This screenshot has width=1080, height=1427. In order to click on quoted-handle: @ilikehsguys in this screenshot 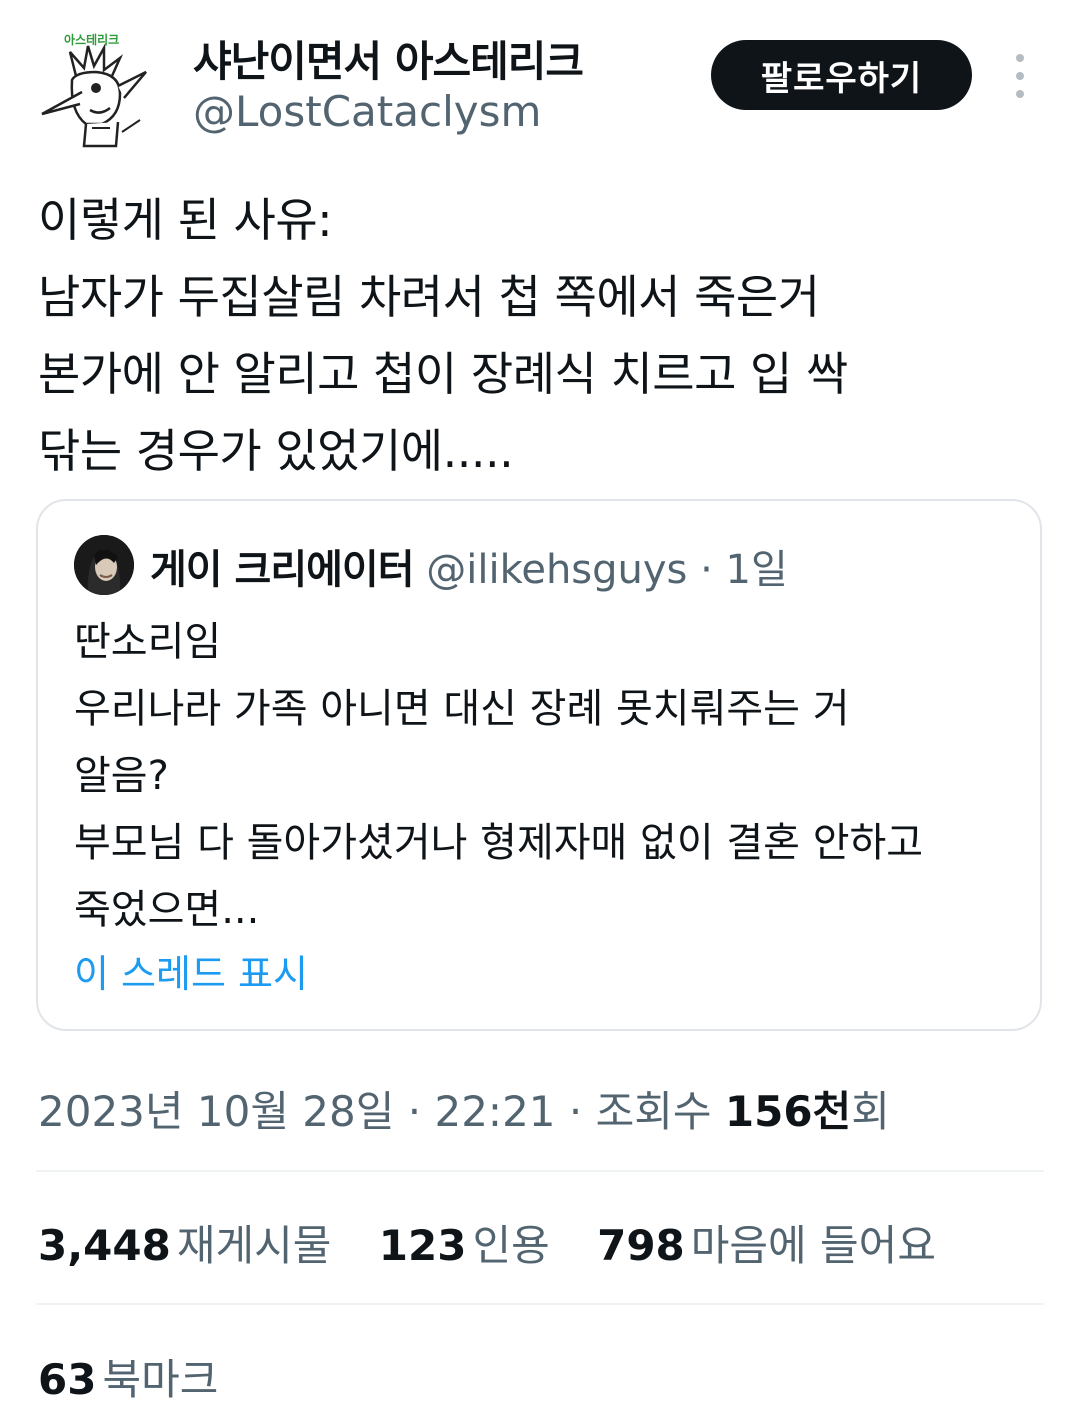, I will do `click(556, 570)`.